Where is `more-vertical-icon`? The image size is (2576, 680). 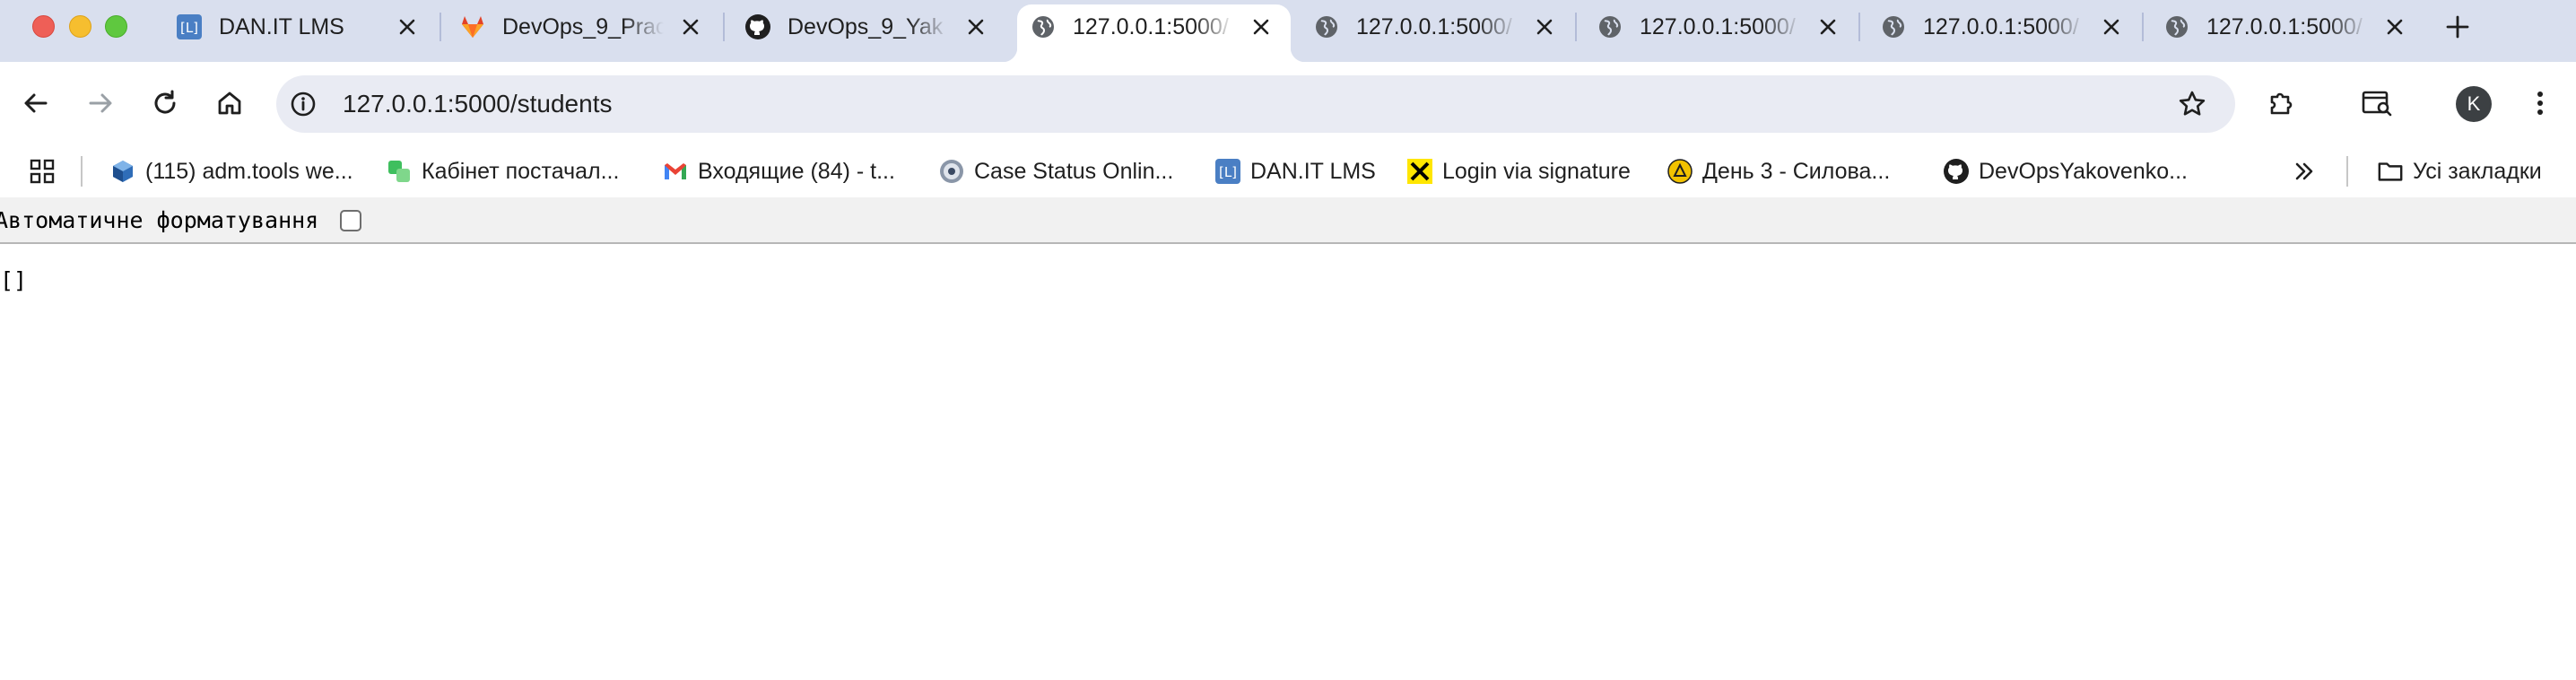
more-vertical-icon is located at coordinates (2540, 103).